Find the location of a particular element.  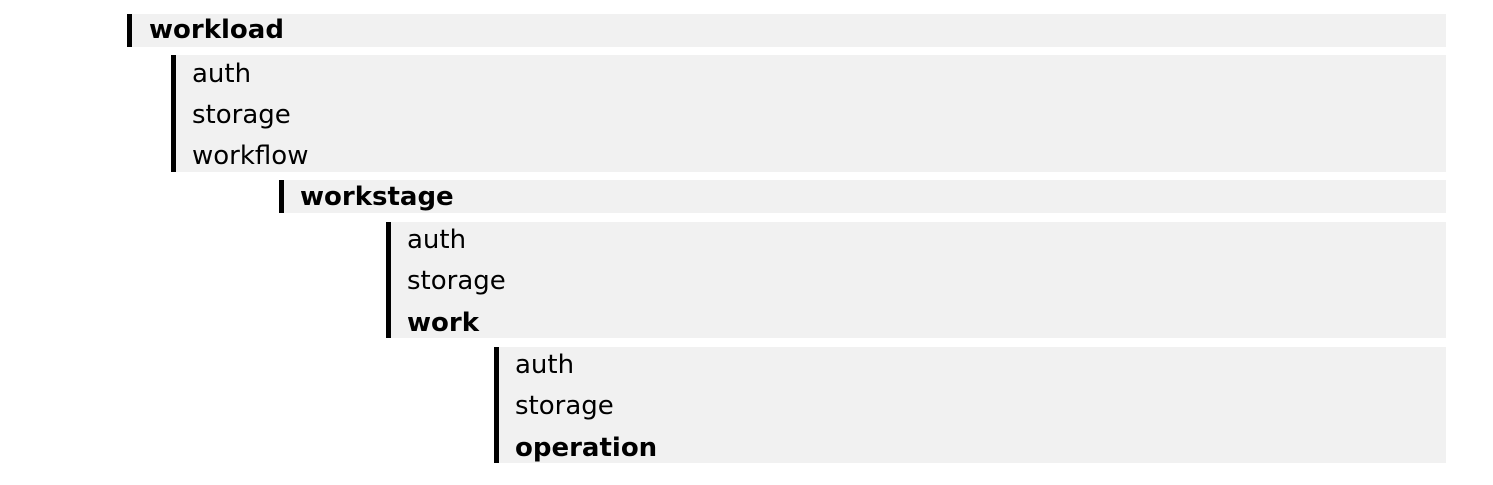

workstage-header-block: workstage is located at coordinates (862, 196).